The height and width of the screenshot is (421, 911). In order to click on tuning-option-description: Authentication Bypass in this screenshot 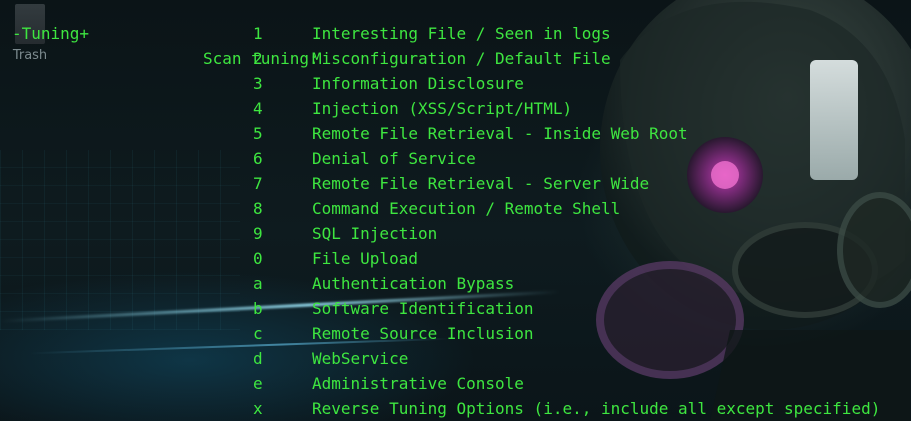, I will do `click(413, 283)`.